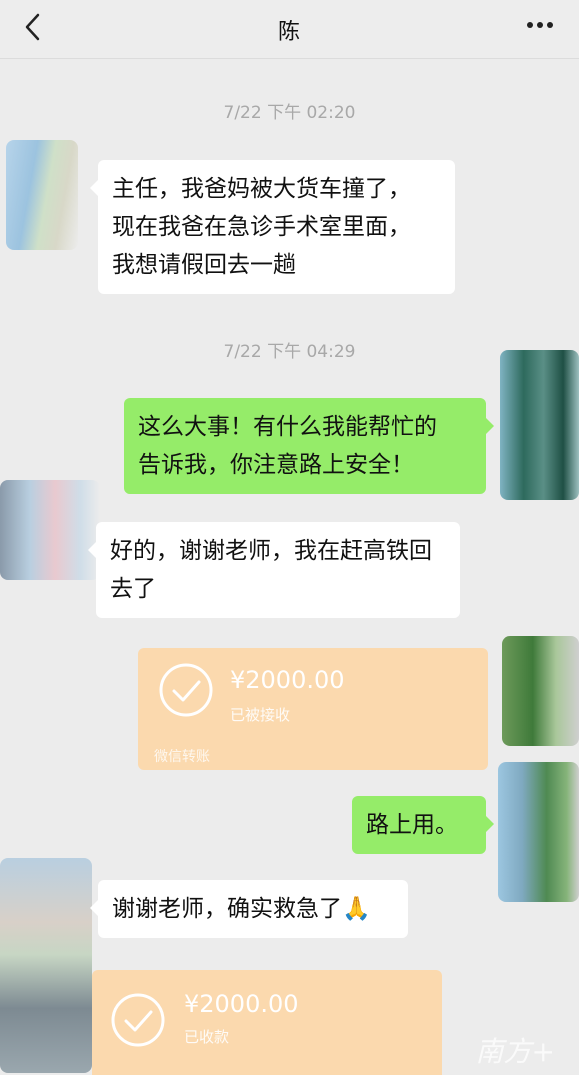  Describe the element at coordinates (241, 909) in the screenshot. I see `message-line: 谢谢老师，确实救急了🙏` at that location.